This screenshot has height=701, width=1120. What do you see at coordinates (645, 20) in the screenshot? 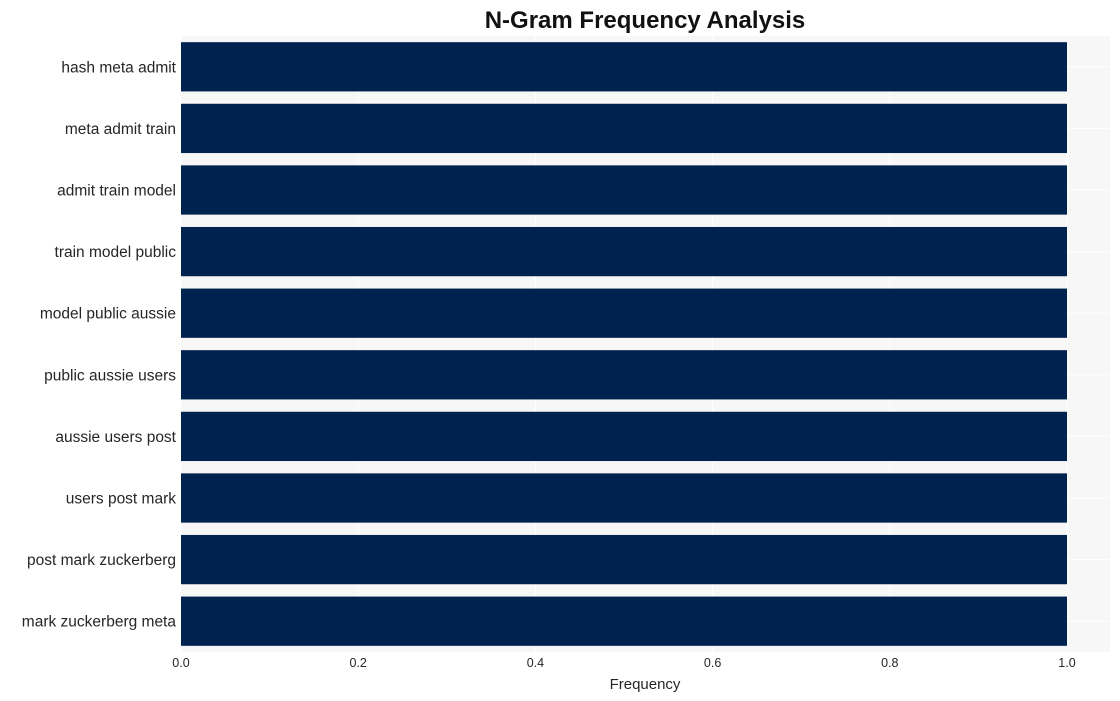
I see `chart-title: N-Gram Frequency Analysis` at bounding box center [645, 20].